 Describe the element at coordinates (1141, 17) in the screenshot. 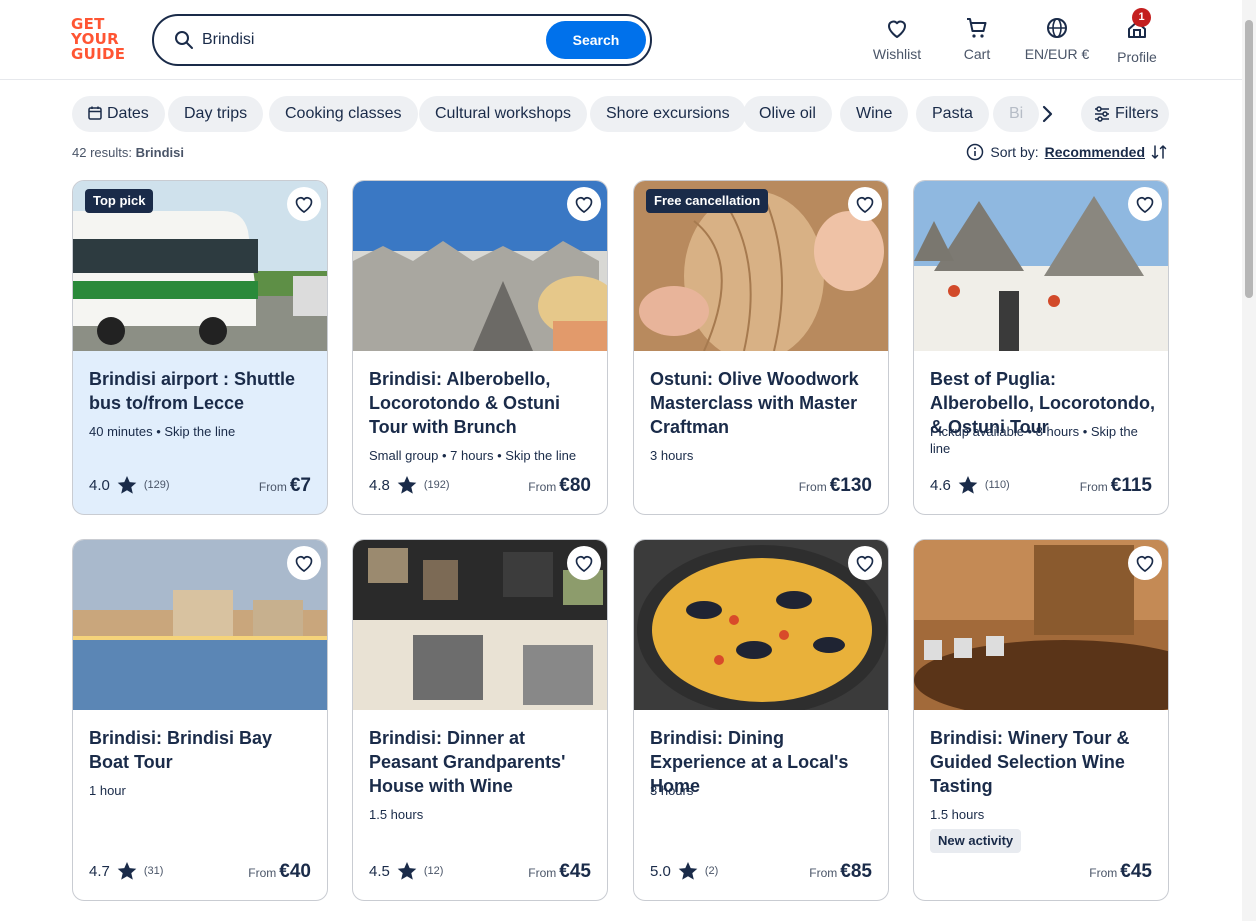

I see `notification-badge: 1` at that location.